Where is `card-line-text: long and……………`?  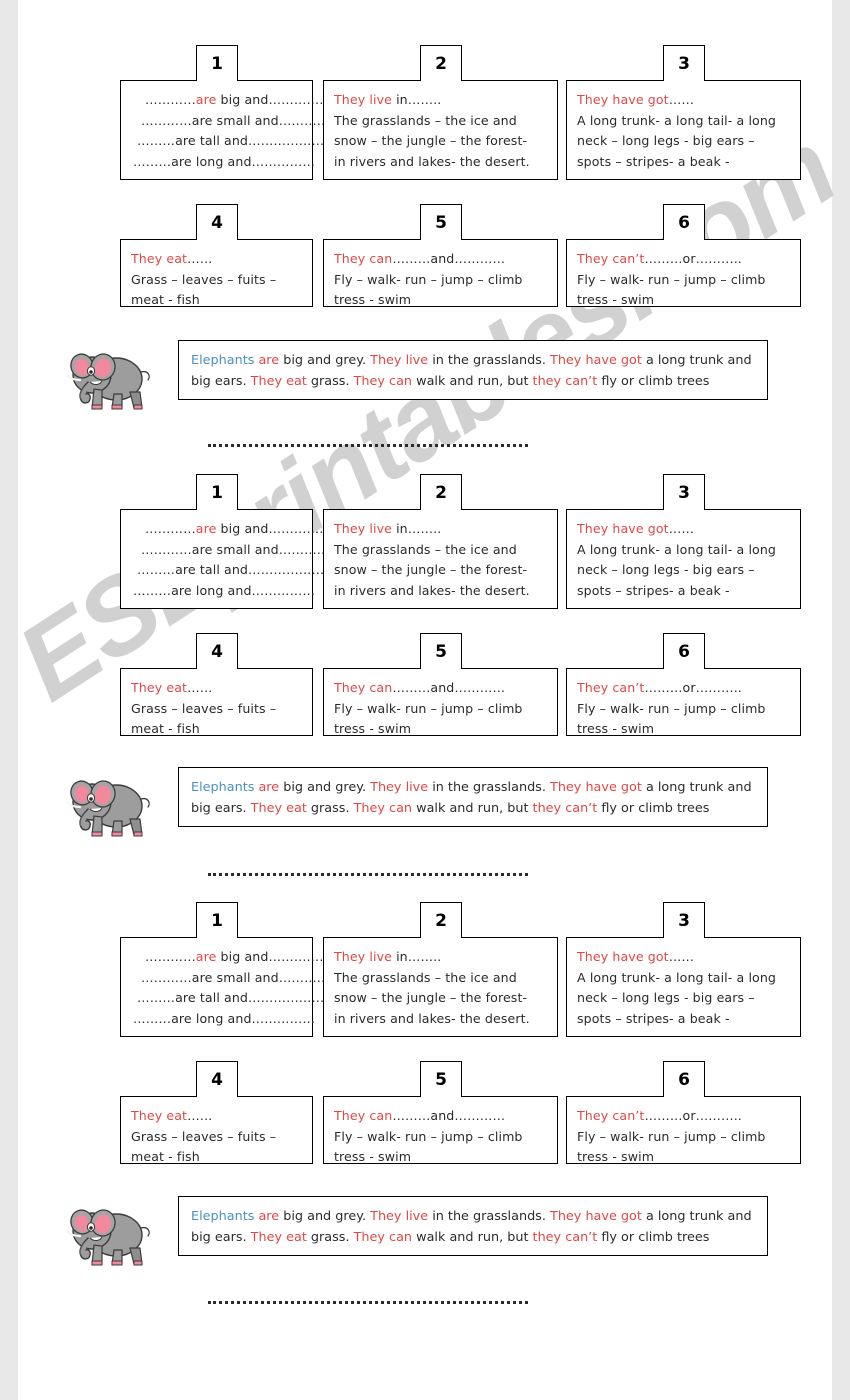 card-line-text: long and…………… is located at coordinates (253, 1018).